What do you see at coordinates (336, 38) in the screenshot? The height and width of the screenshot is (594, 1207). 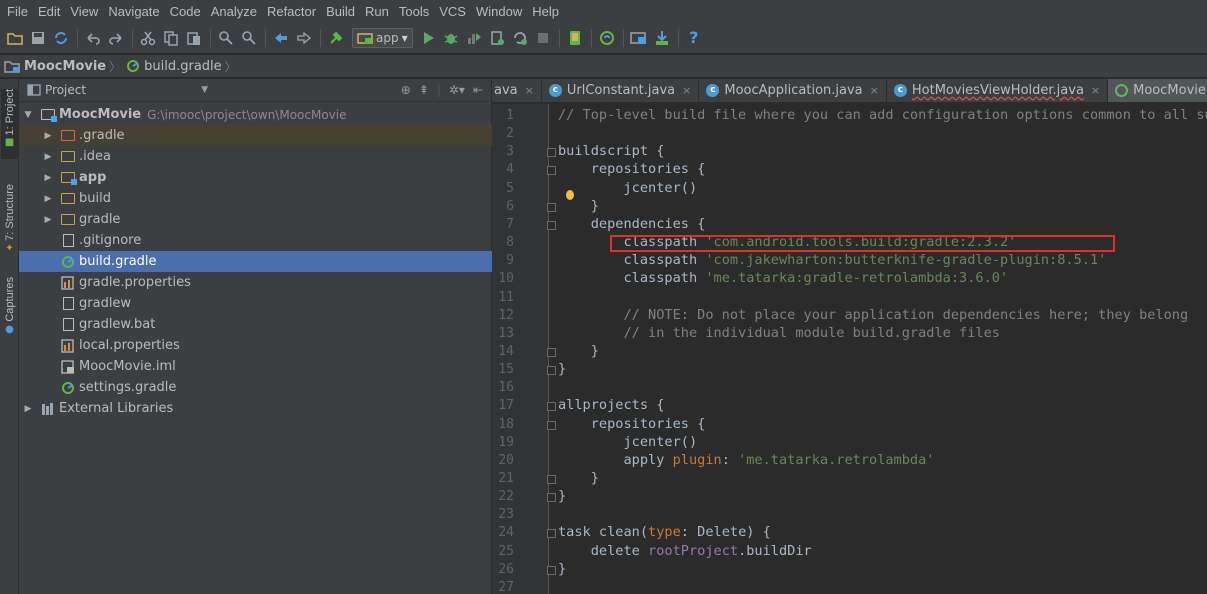 I see `make-project-icon` at bounding box center [336, 38].